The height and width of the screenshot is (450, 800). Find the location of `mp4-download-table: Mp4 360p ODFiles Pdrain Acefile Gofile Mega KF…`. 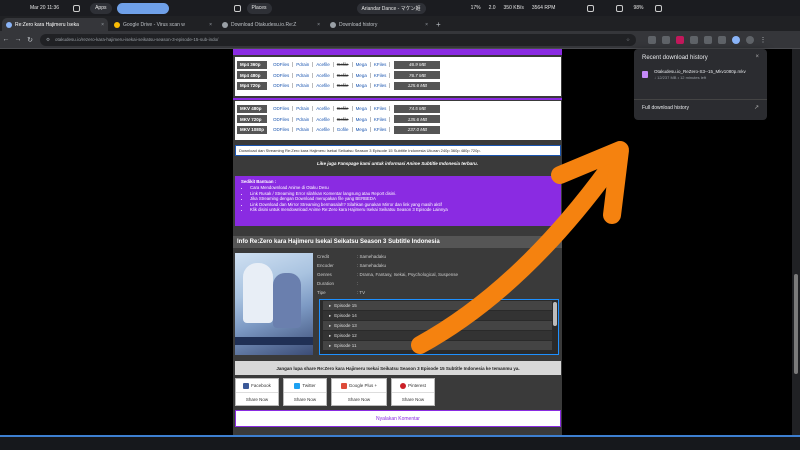

mp4-download-table: Mp4 360p ODFiles Pdrain Acefile Gofile Mega KF… is located at coordinates (398, 76).